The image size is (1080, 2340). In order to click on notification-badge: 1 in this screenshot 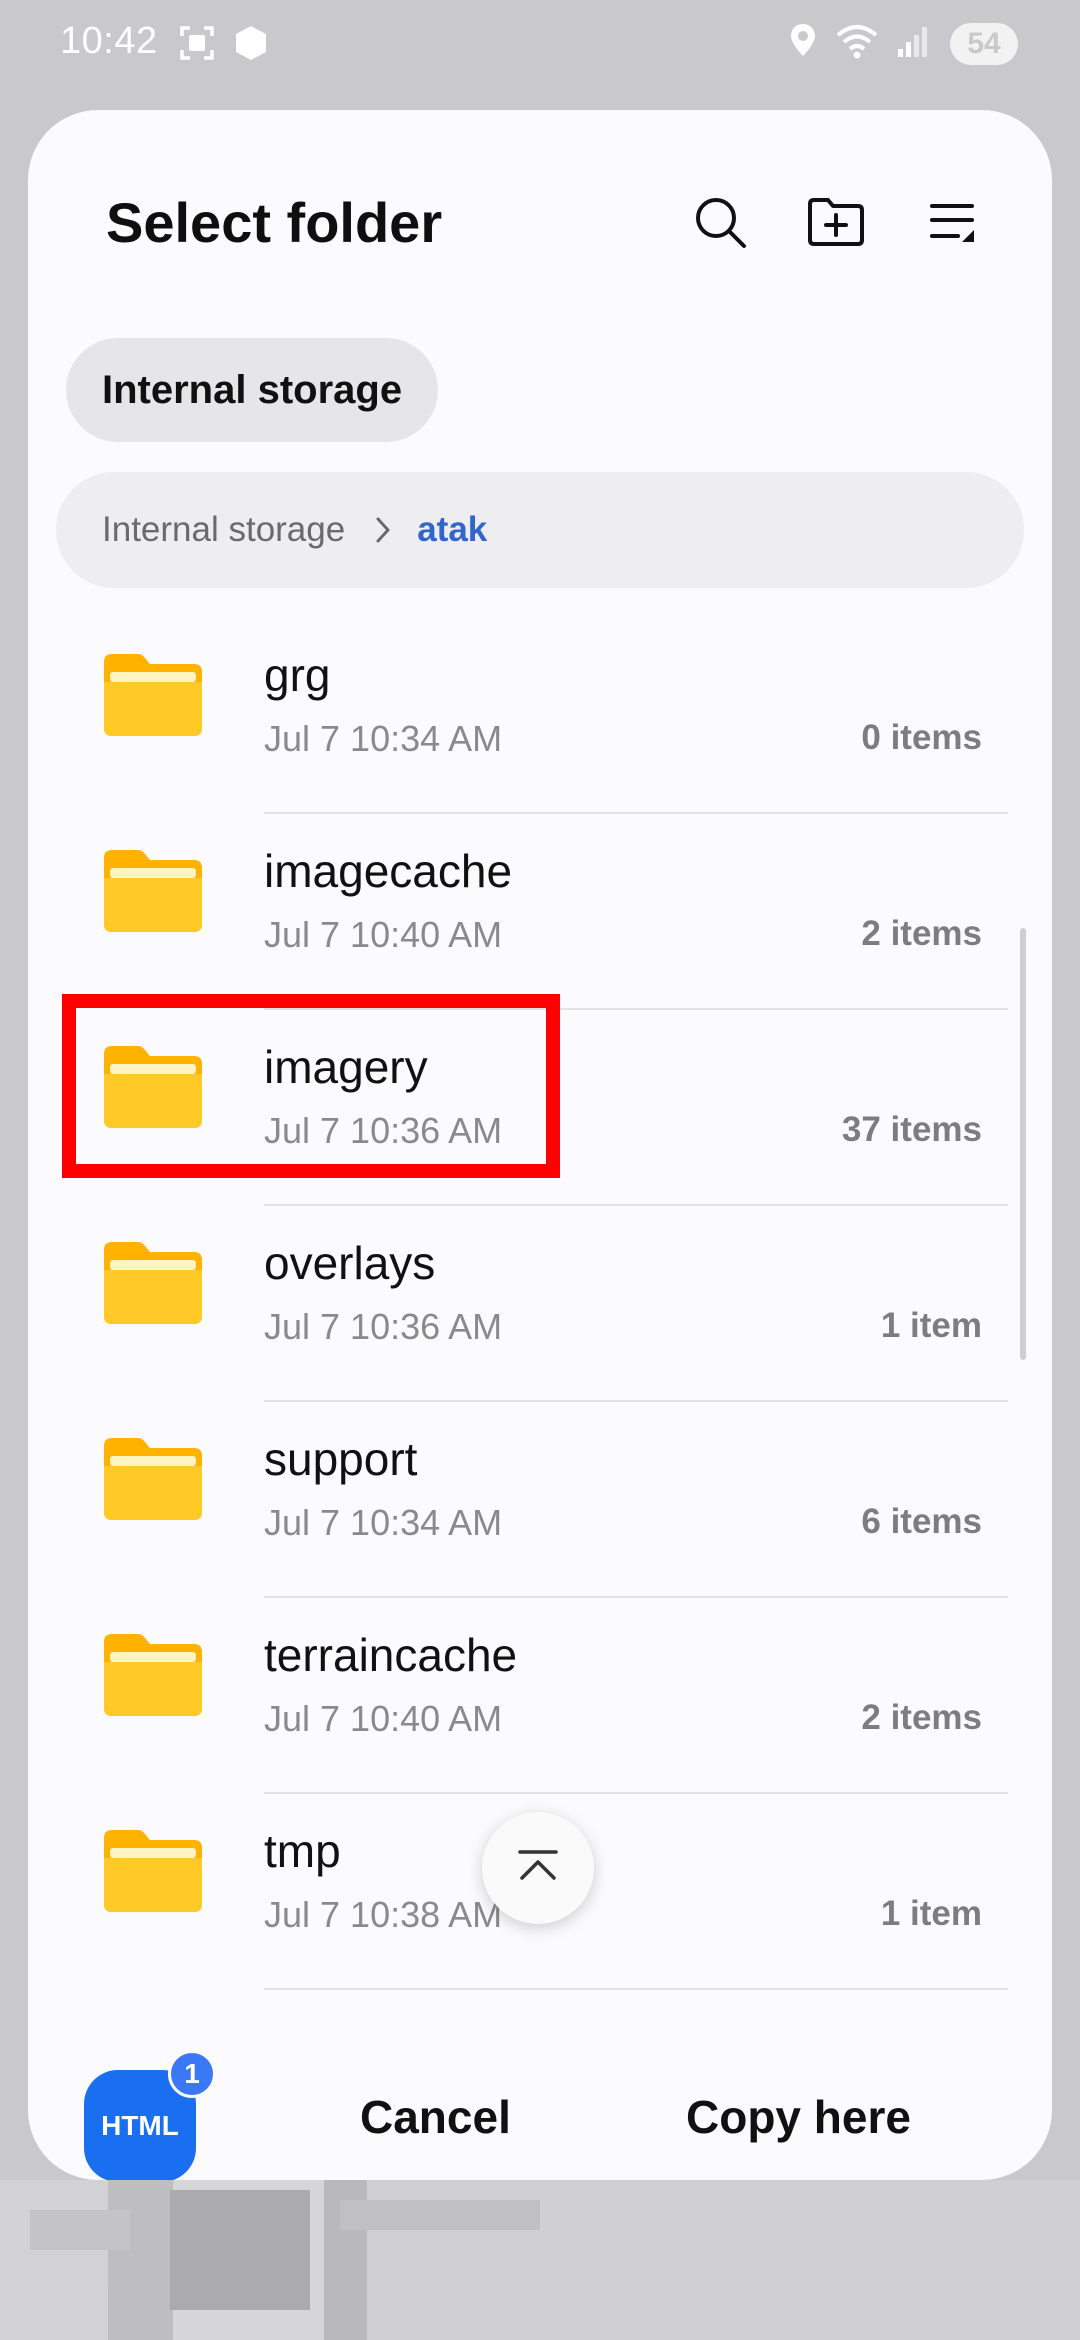, I will do `click(192, 2074)`.